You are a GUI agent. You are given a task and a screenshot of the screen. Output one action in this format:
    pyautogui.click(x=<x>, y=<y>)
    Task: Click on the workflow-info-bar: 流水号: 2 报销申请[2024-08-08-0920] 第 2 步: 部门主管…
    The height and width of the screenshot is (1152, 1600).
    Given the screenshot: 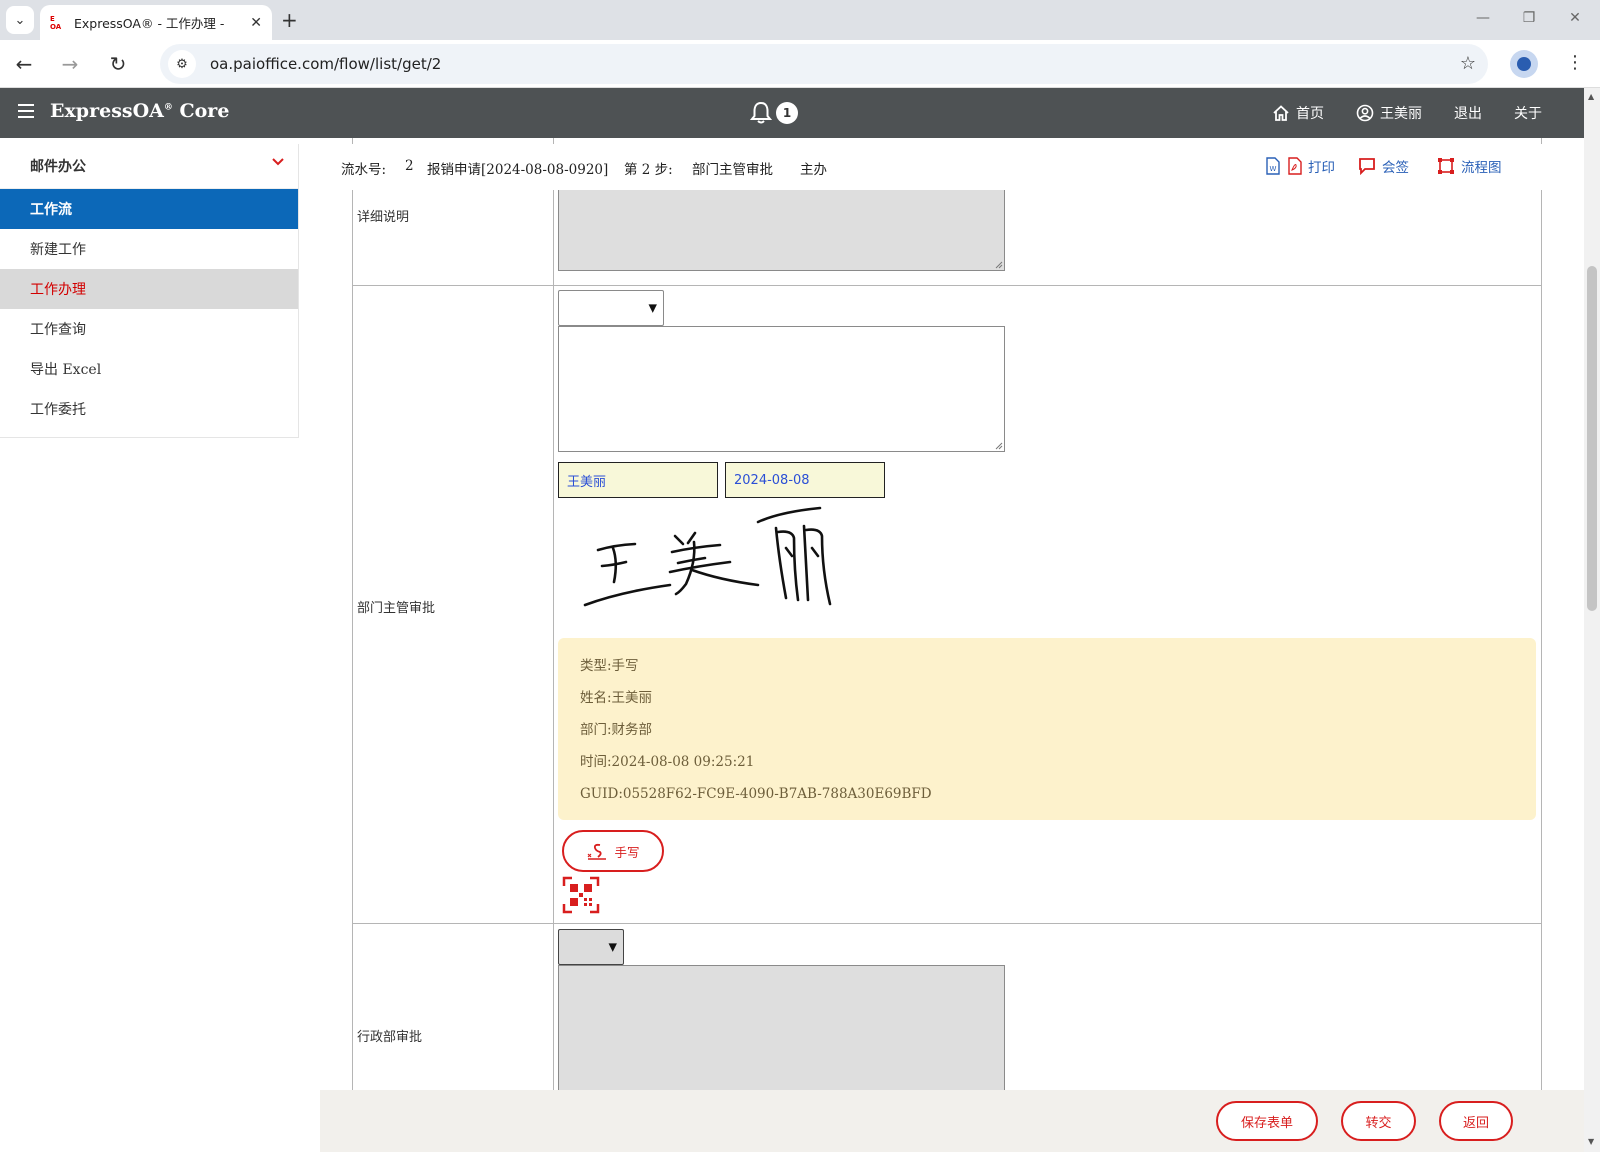 What is the action you would take?
    pyautogui.click(x=952, y=167)
    